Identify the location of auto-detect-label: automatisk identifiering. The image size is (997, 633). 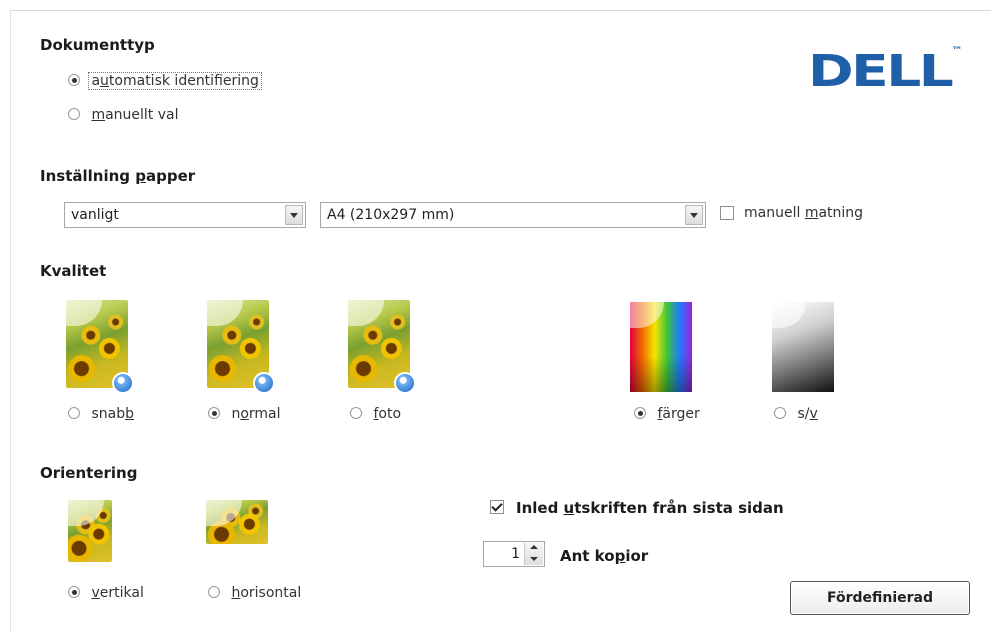
(175, 81).